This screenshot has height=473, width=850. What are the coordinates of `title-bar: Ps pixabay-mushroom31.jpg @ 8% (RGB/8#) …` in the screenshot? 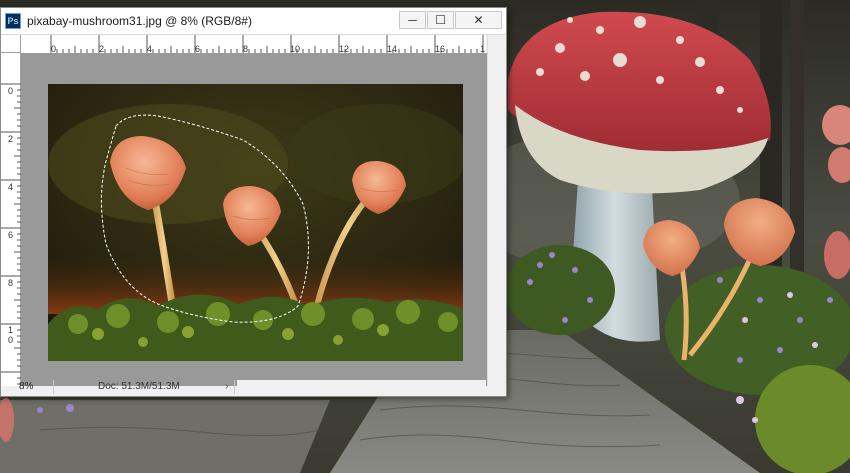 It's located at (253, 21).